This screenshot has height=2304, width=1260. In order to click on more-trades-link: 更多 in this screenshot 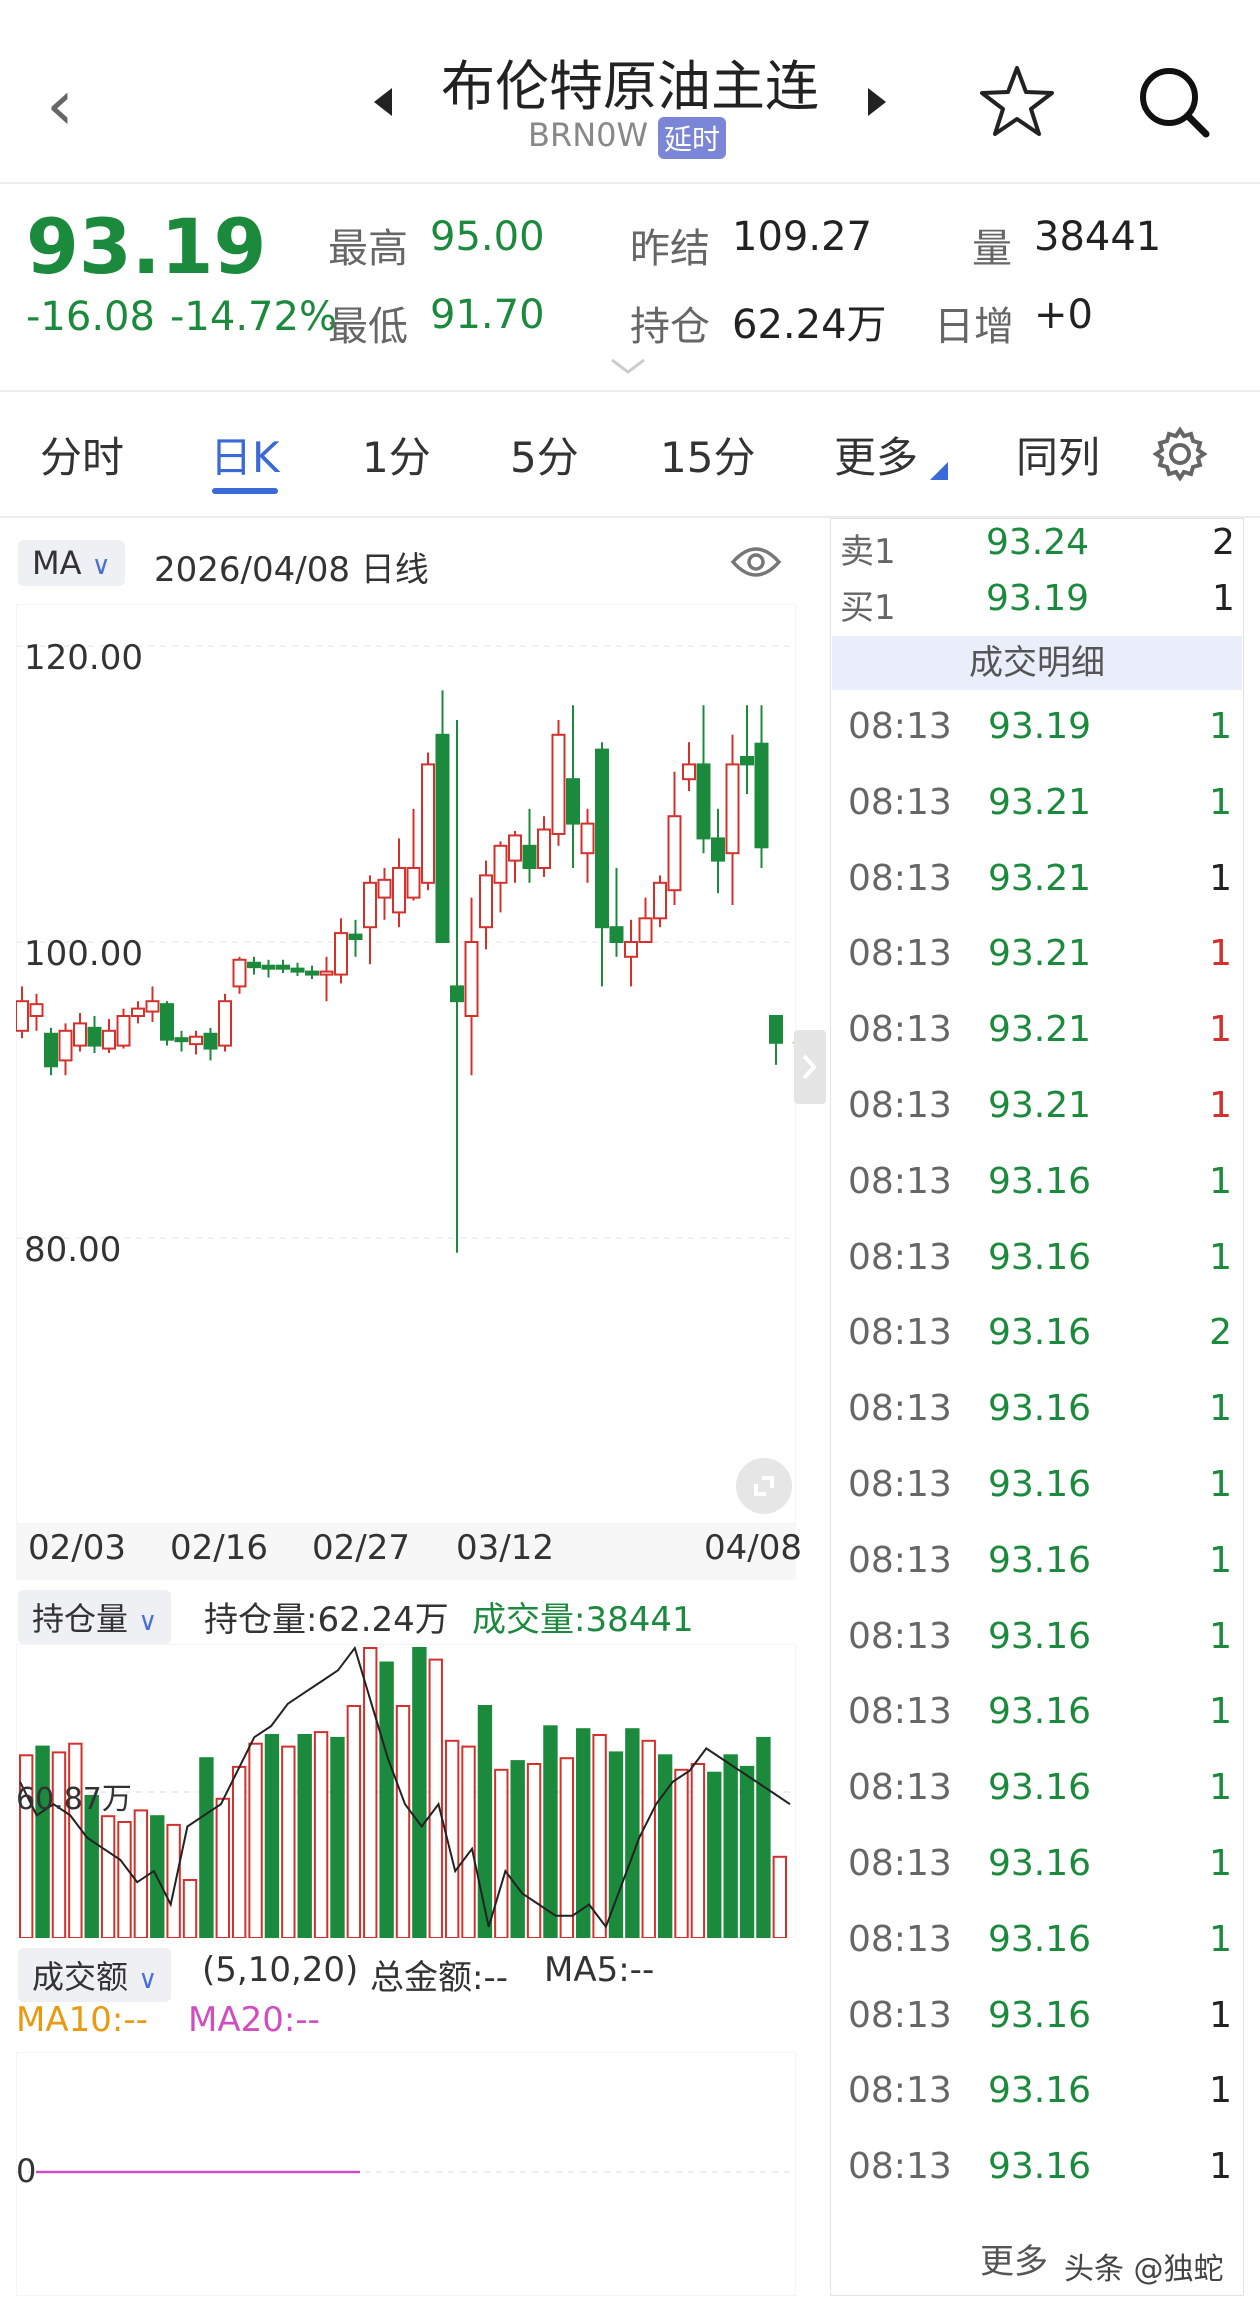, I will do `click(1014, 2258)`.